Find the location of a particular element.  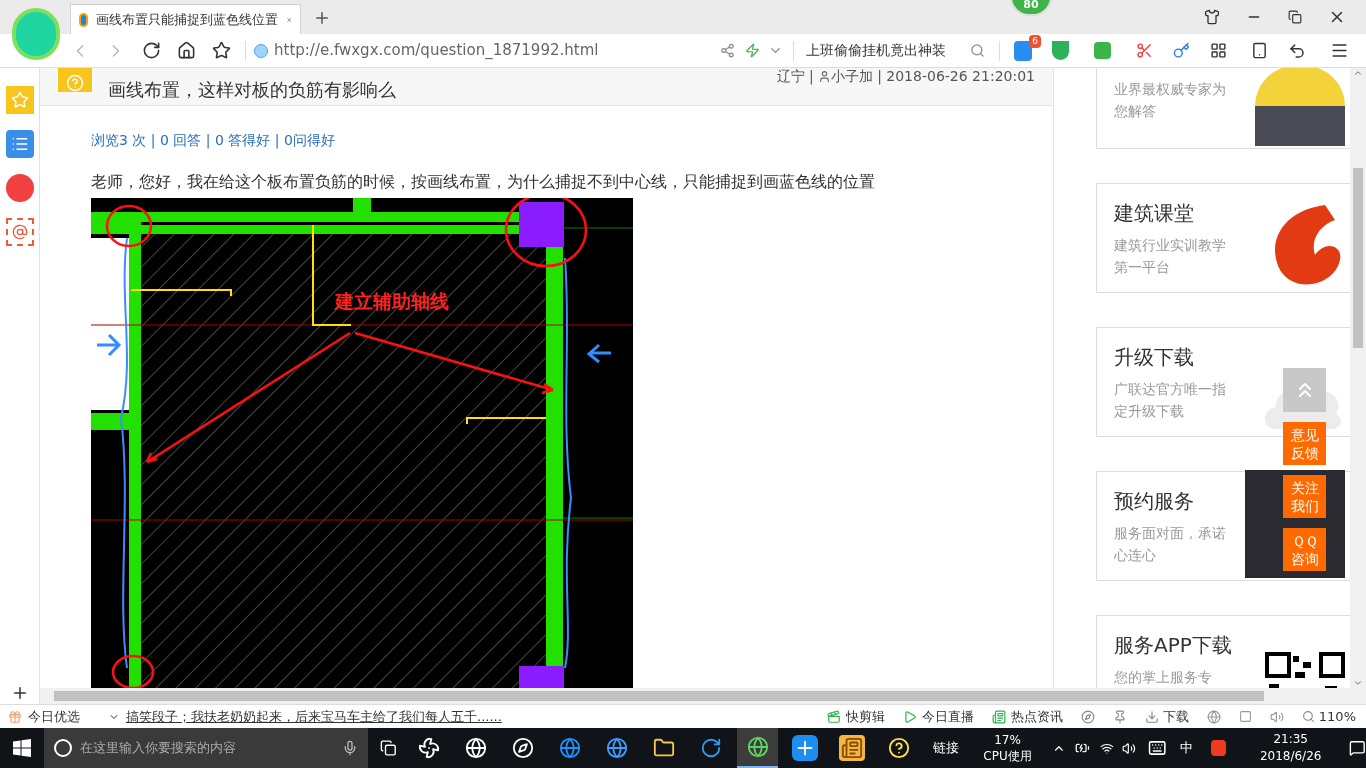

vertical-scrollbar is located at coordinates (1358, 386).